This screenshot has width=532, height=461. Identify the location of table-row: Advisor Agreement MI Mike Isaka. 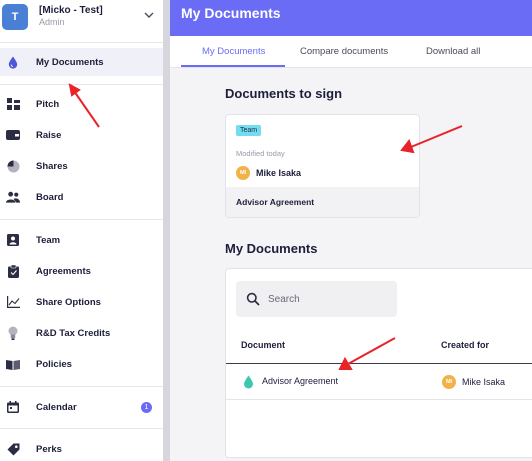
(379, 382).